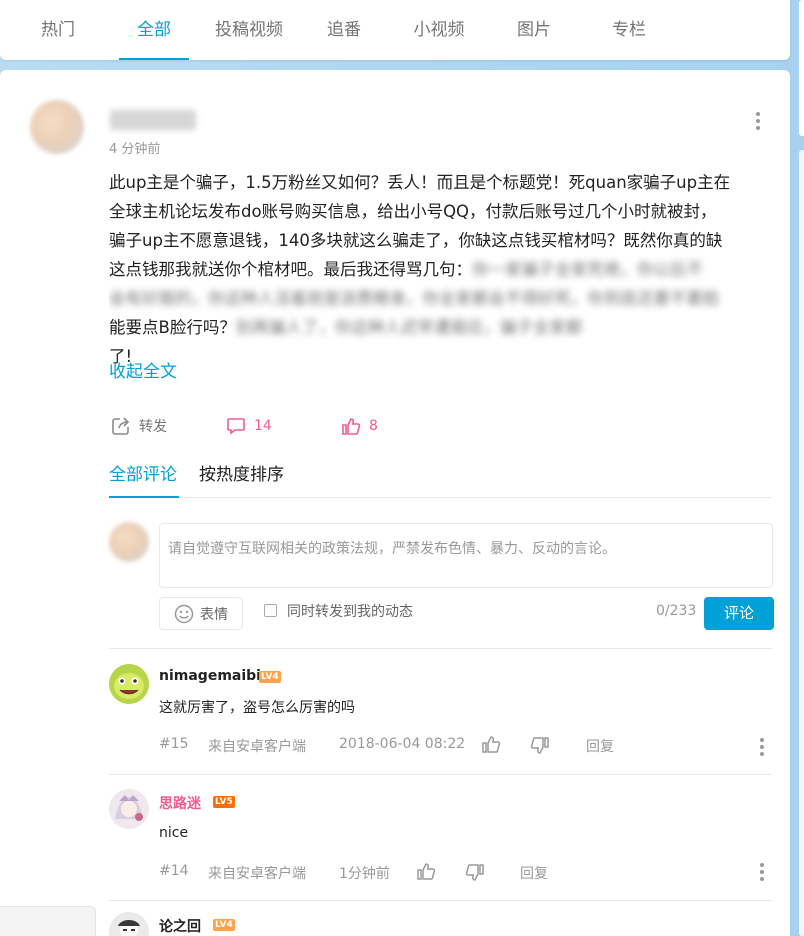 This screenshot has height=936, width=804. What do you see at coordinates (184, 613) in the screenshot?
I see `smiley-icon` at bounding box center [184, 613].